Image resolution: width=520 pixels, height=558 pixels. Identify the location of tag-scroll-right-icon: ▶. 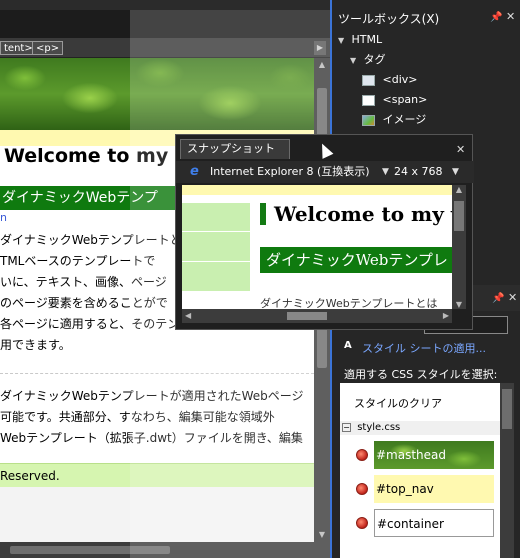
(320, 48).